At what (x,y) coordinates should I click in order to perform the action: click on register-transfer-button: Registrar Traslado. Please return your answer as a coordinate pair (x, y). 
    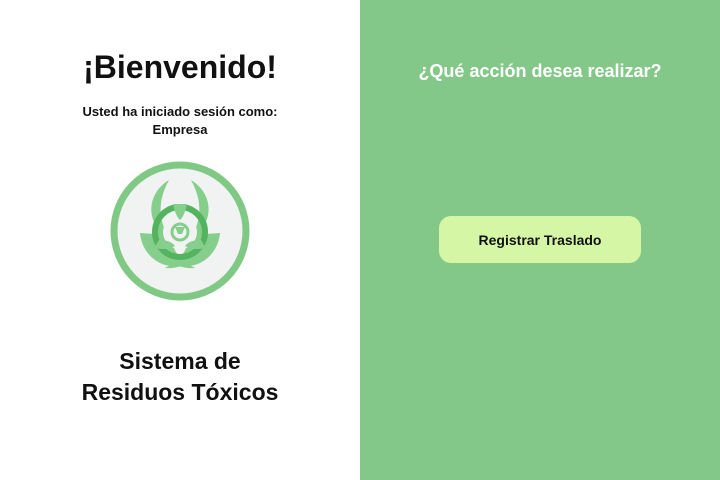
    Looking at the image, I should click on (540, 239).